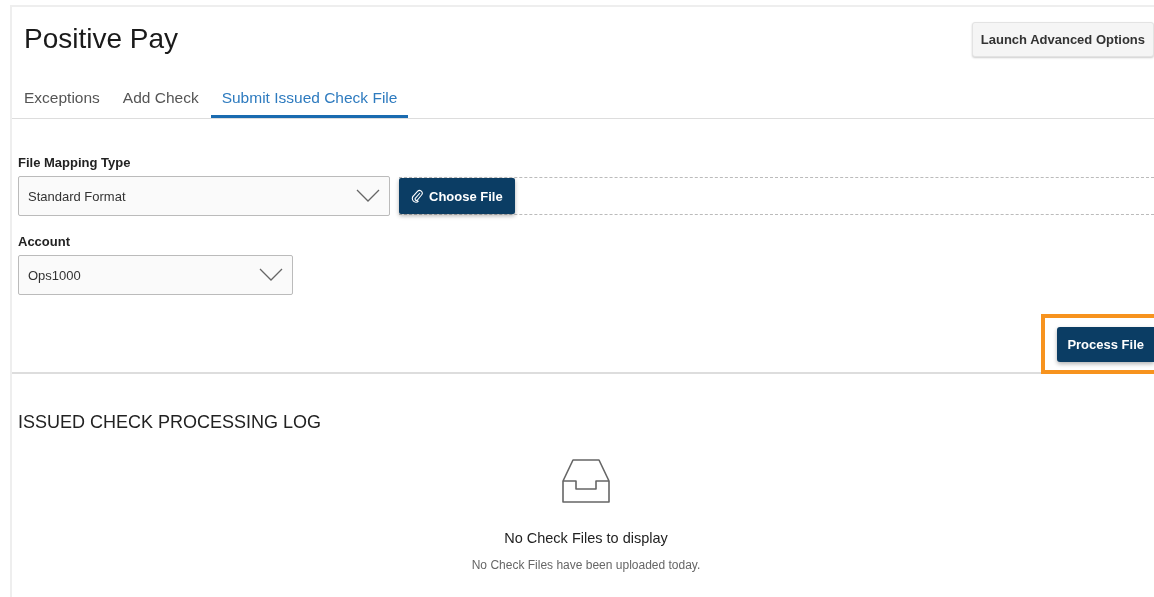 The image size is (1154, 597). What do you see at coordinates (1105, 344) in the screenshot?
I see `process-file-button: Process File` at bounding box center [1105, 344].